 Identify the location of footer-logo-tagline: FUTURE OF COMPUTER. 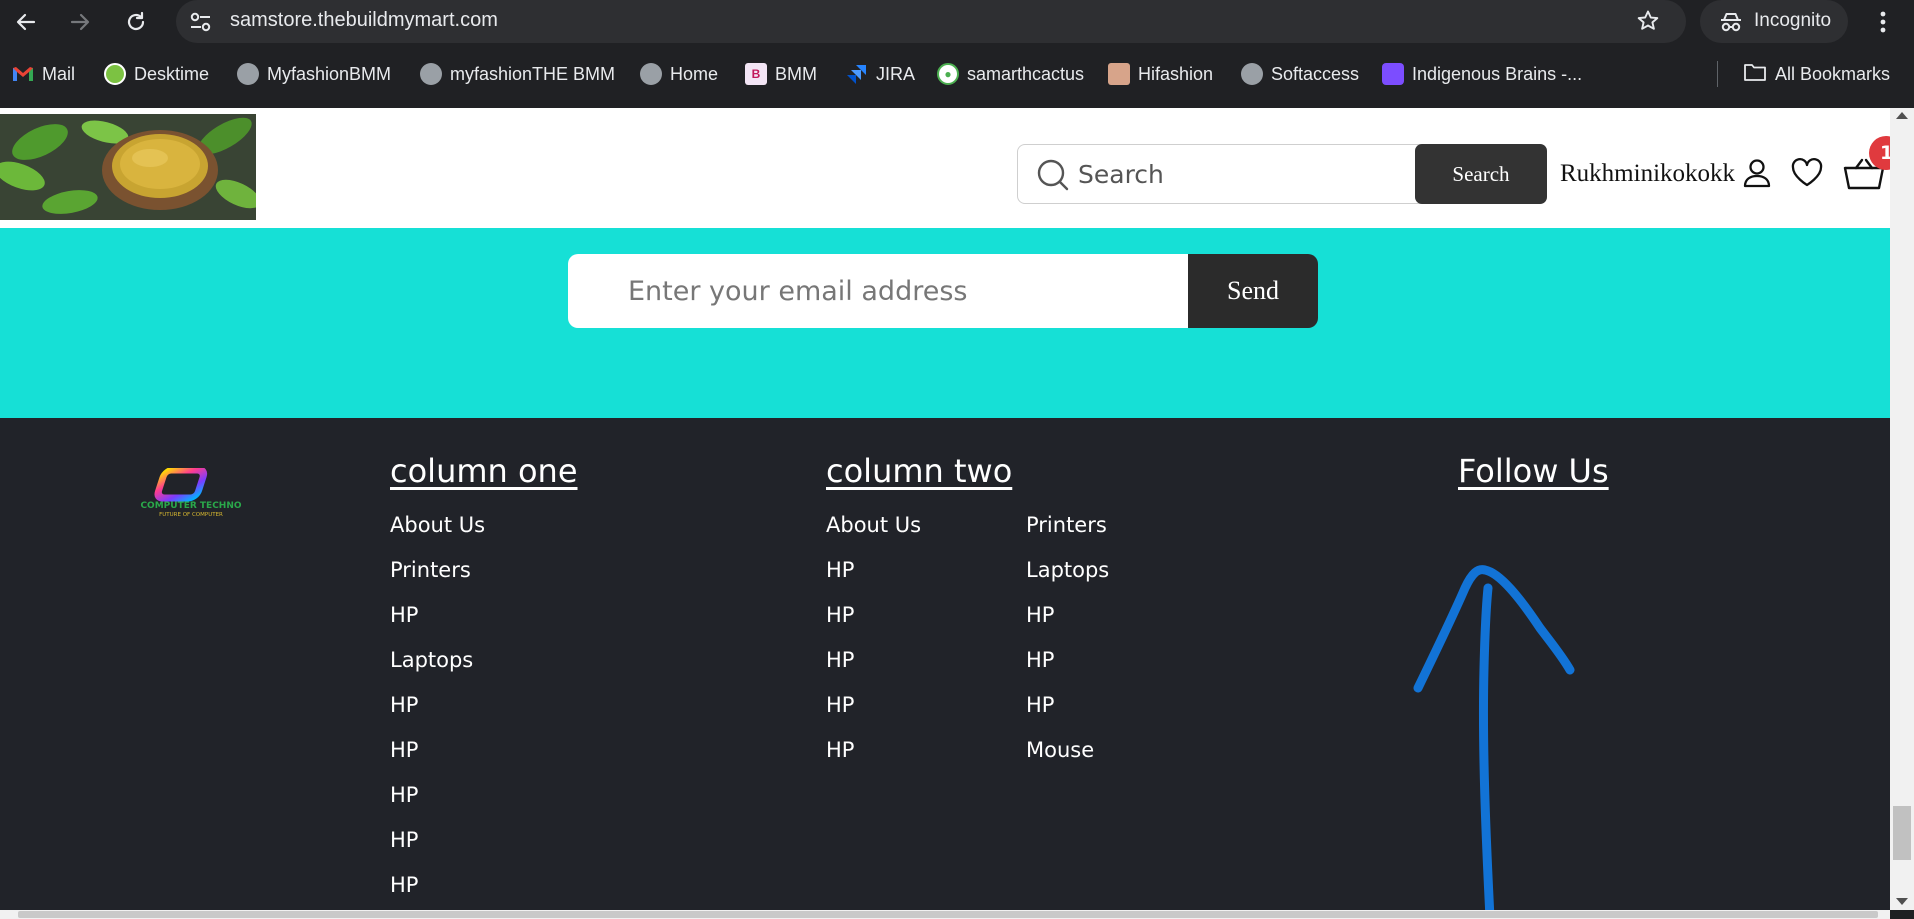
(191, 515).